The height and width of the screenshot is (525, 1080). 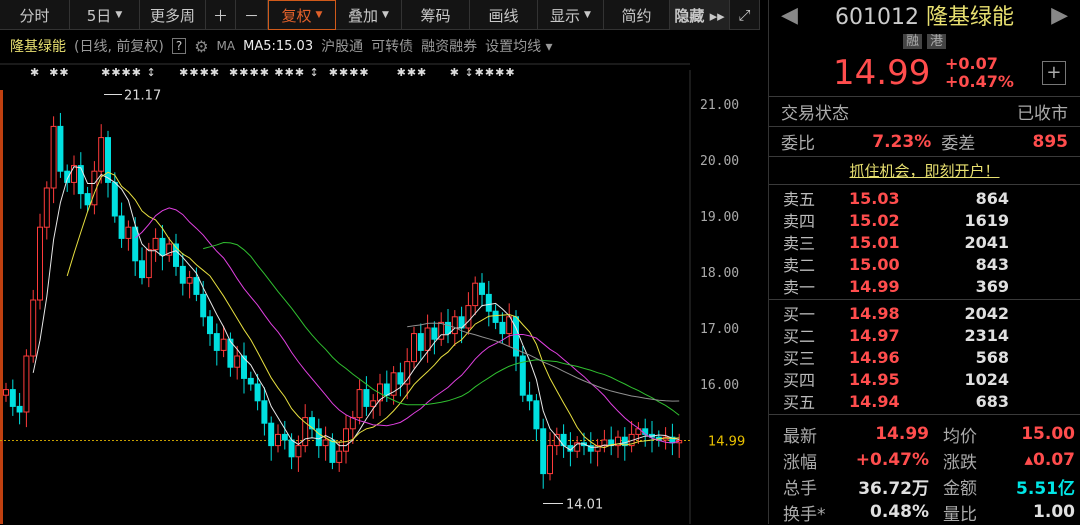 I want to click on left-edge-marker, so click(x=1, y=307).